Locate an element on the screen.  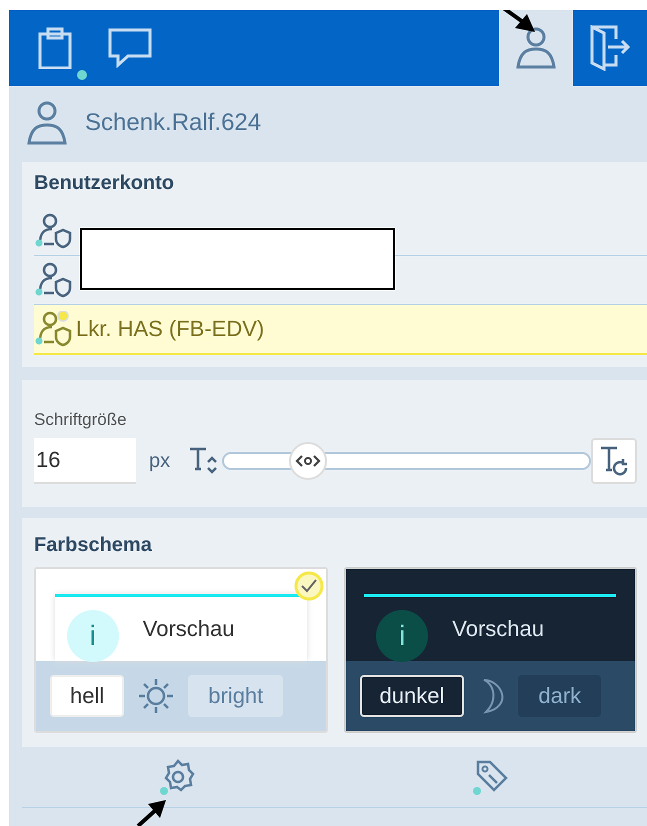
text-reset-icon is located at coordinates (614, 461).